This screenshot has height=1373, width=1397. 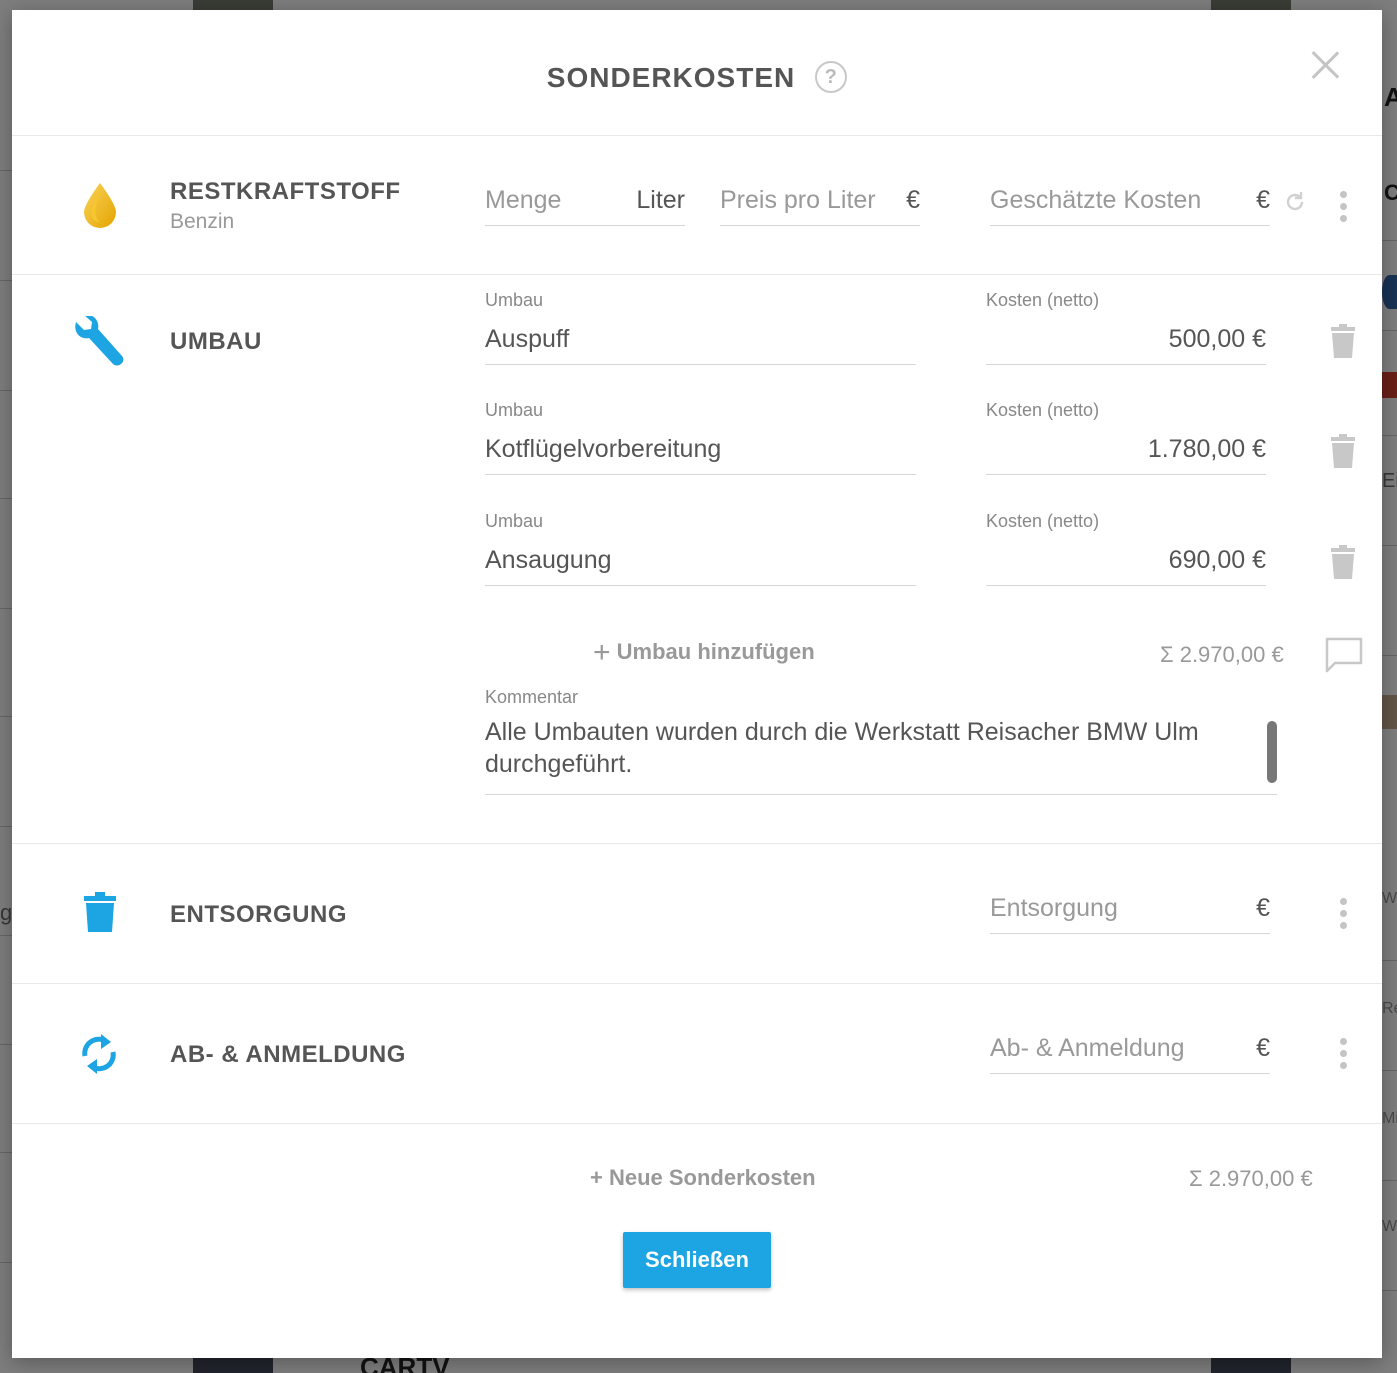 I want to click on dialog-header: SONDERKOSTEN?, so click(x=697, y=78).